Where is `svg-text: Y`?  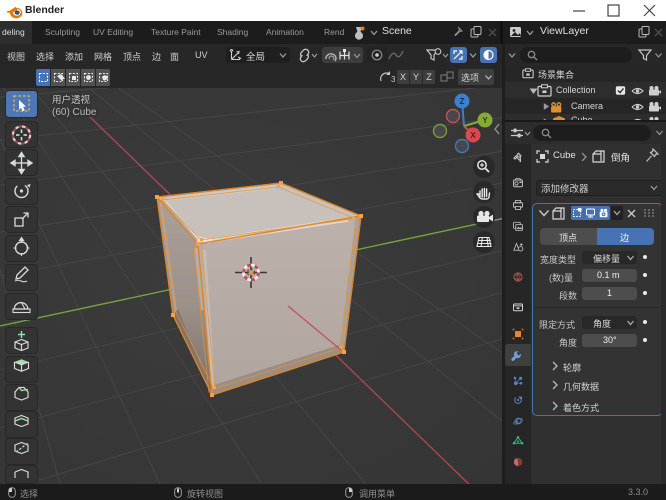 svg-text: Y is located at coordinates (485, 120).